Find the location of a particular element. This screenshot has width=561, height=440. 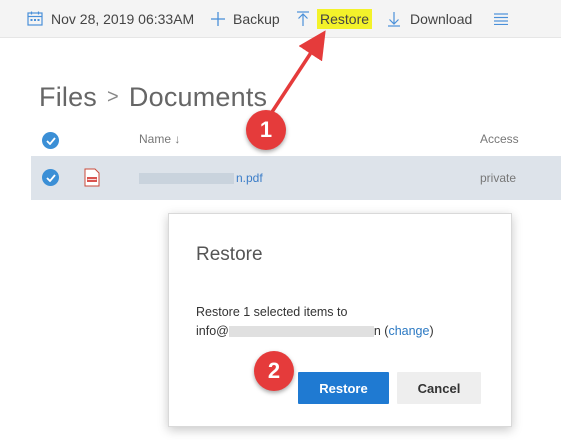

step-2-badge: 2 is located at coordinates (274, 371).